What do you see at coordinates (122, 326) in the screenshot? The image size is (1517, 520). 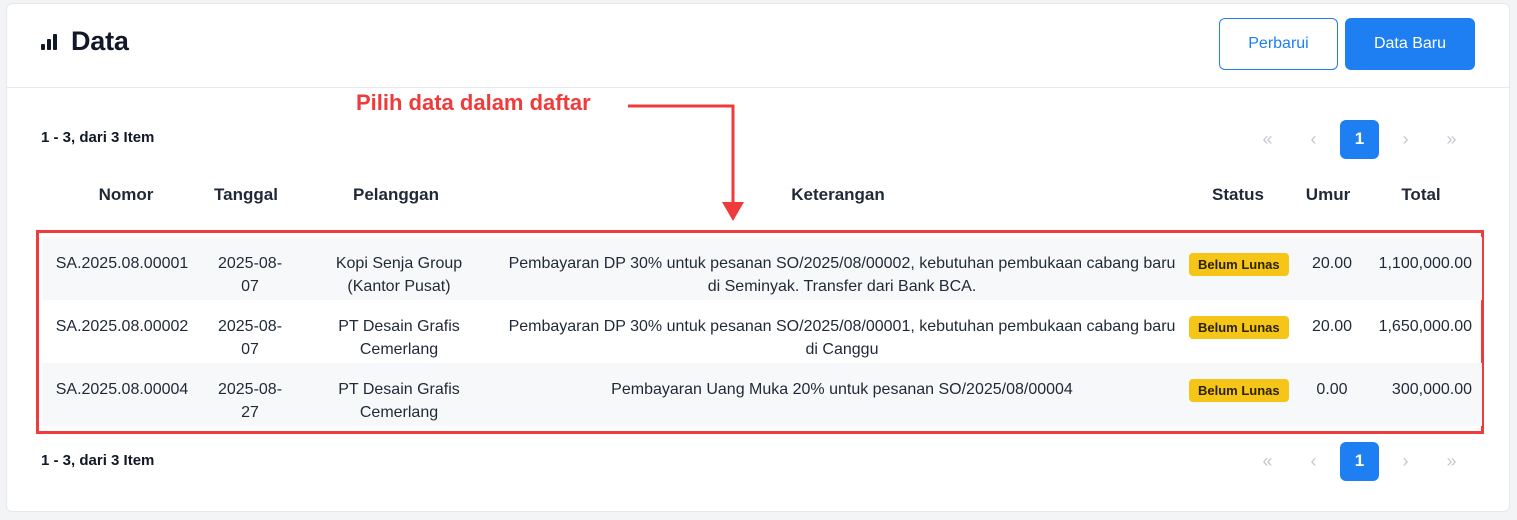 I see `cell-nomor: SA.2025.08.00002` at bounding box center [122, 326].